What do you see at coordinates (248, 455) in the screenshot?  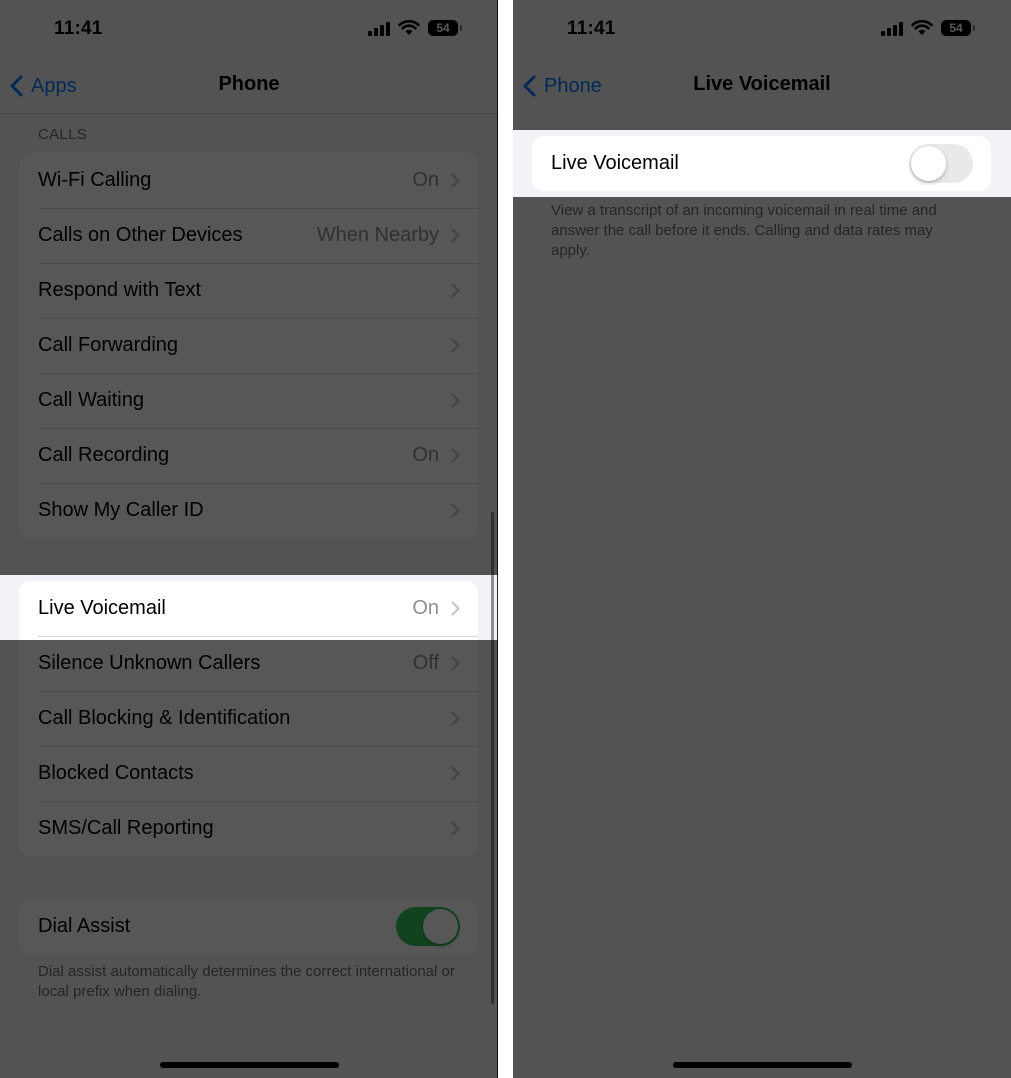 I see `call-recording-row: Call Recording On` at bounding box center [248, 455].